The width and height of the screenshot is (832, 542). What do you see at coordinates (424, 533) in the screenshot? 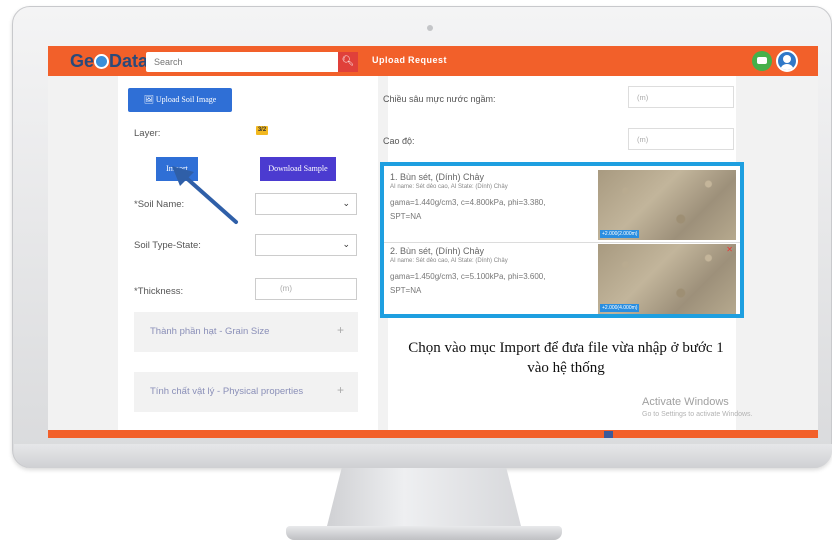
I see `monitor-stand-base` at bounding box center [424, 533].